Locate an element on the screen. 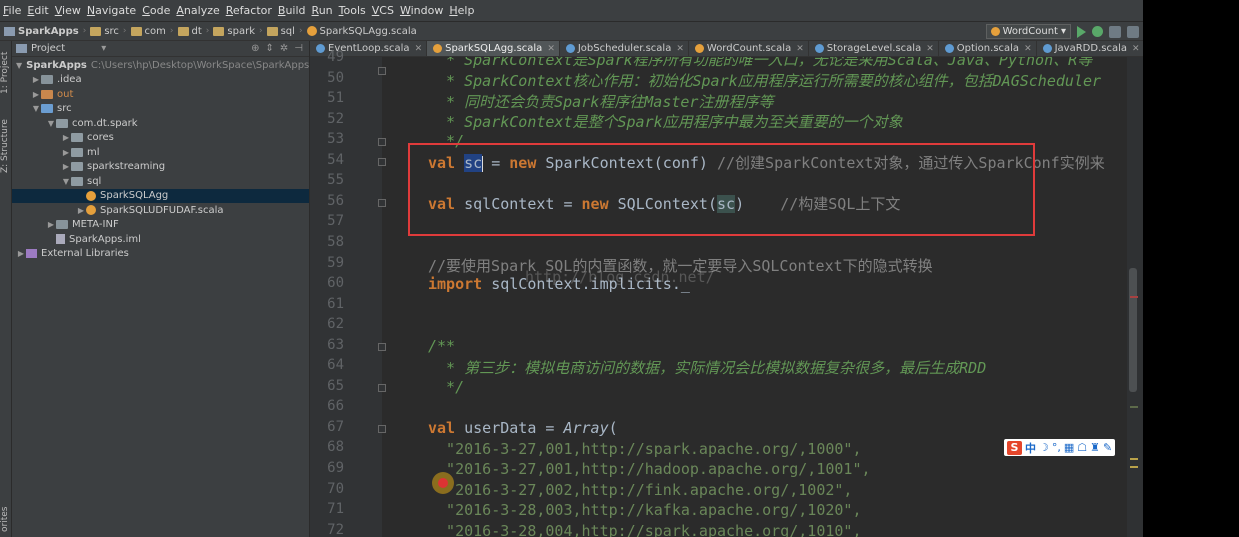 The image size is (1239, 537). tree-item-label: .idea is located at coordinates (69, 80).